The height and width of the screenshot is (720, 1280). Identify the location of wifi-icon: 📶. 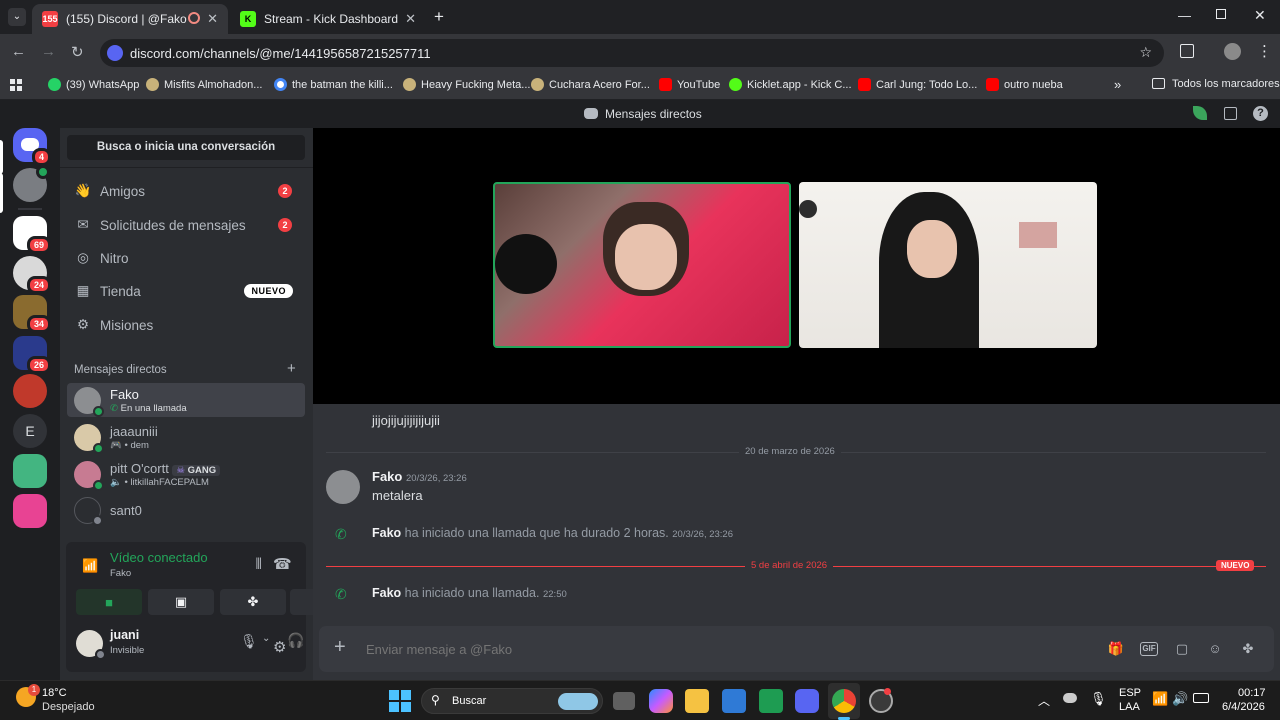
(1160, 699).